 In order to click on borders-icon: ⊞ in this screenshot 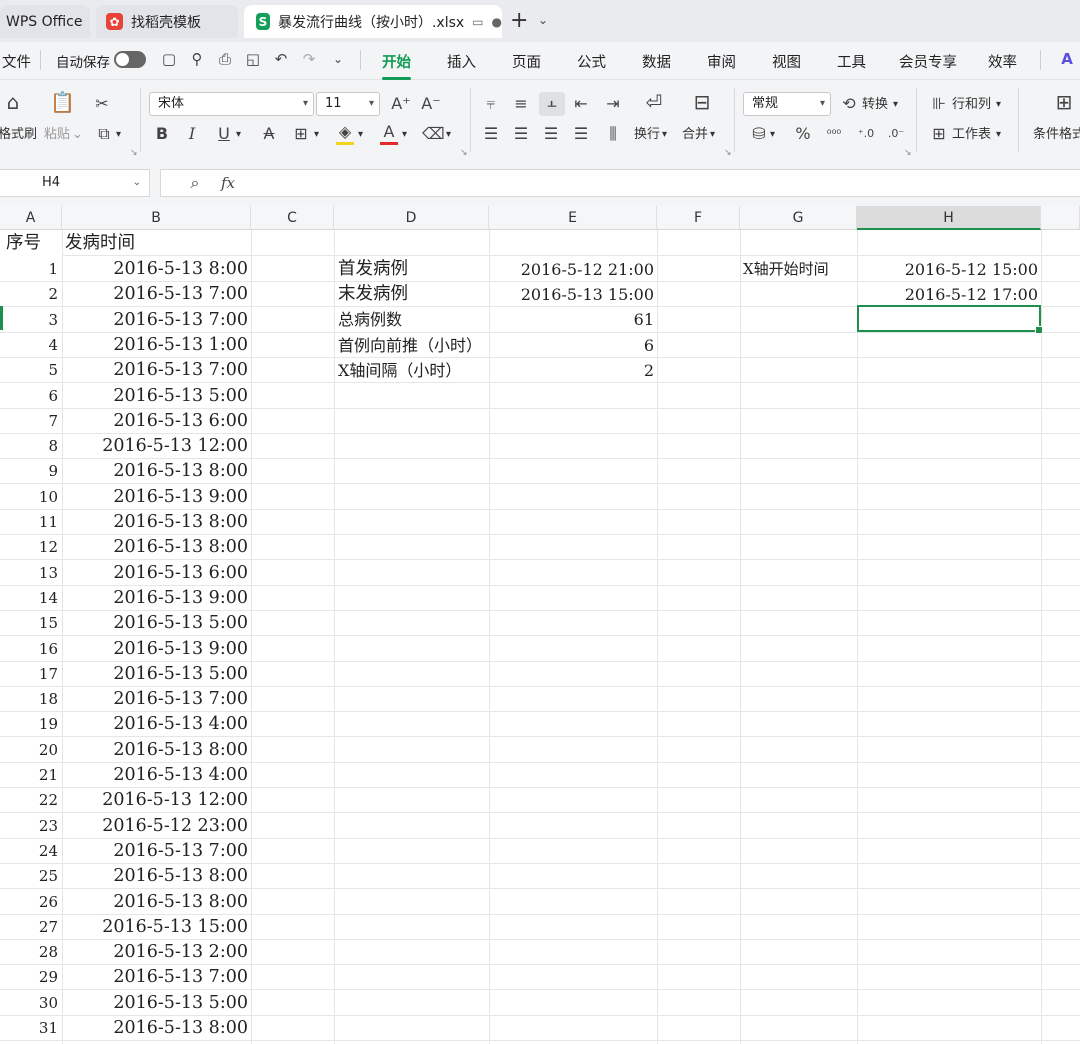, I will do `click(301, 134)`.